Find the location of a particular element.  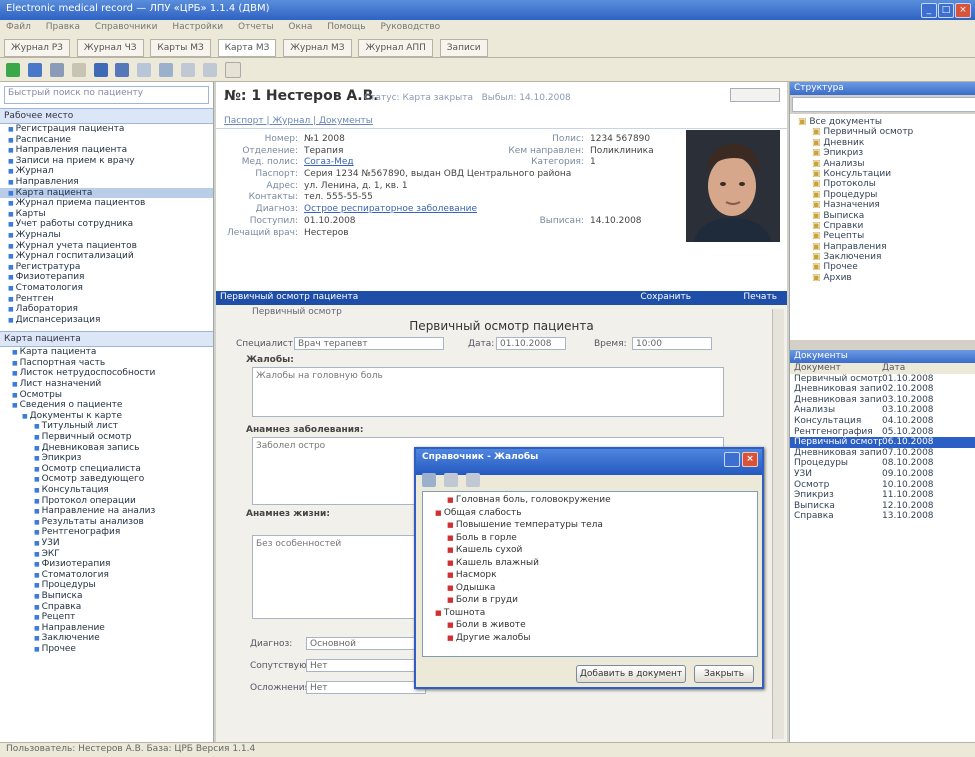

print-icon is located at coordinates (100, 70).